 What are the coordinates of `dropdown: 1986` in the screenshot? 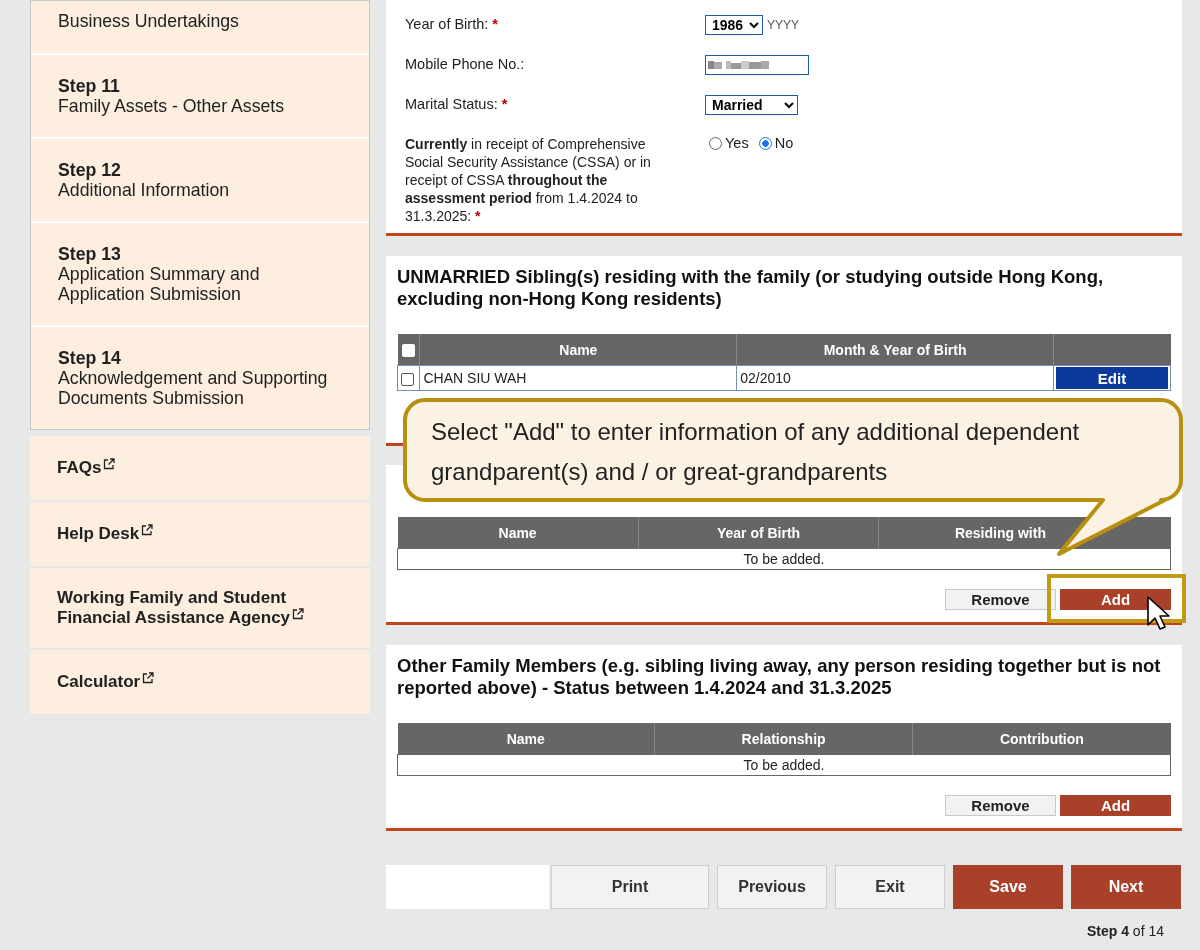 It's located at (734, 25).